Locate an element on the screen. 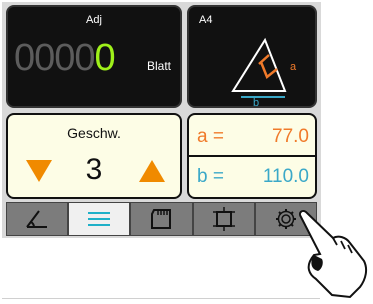 The width and height of the screenshot is (373, 304). counter-title: Adj is located at coordinates (94, 20).